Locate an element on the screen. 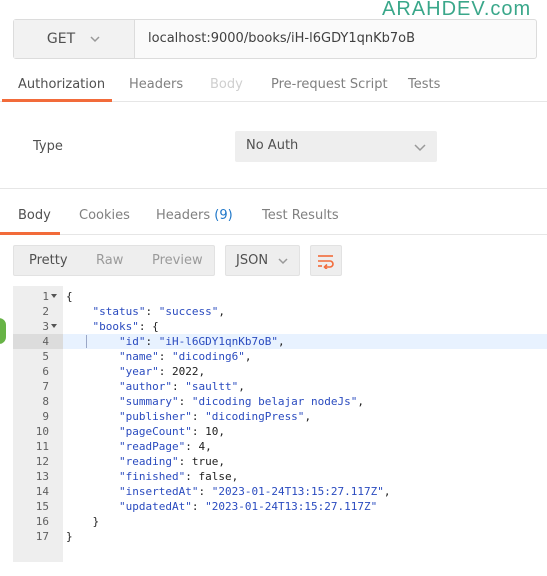  tab-response-body: Body is located at coordinates (34, 215).